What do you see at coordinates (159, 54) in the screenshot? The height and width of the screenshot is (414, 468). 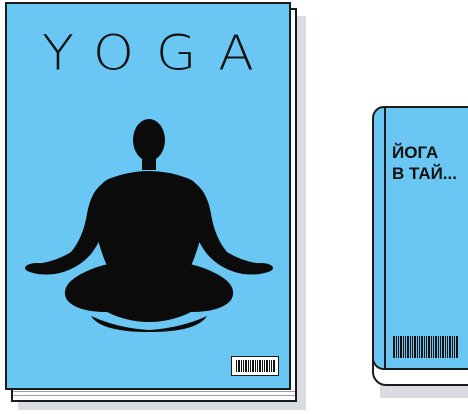 I see `magazine-title: YOGA` at bounding box center [159, 54].